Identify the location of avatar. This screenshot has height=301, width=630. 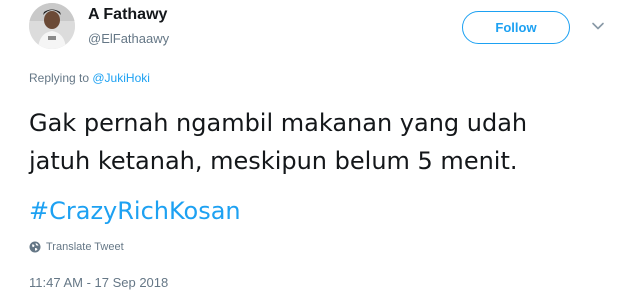
(52, 26).